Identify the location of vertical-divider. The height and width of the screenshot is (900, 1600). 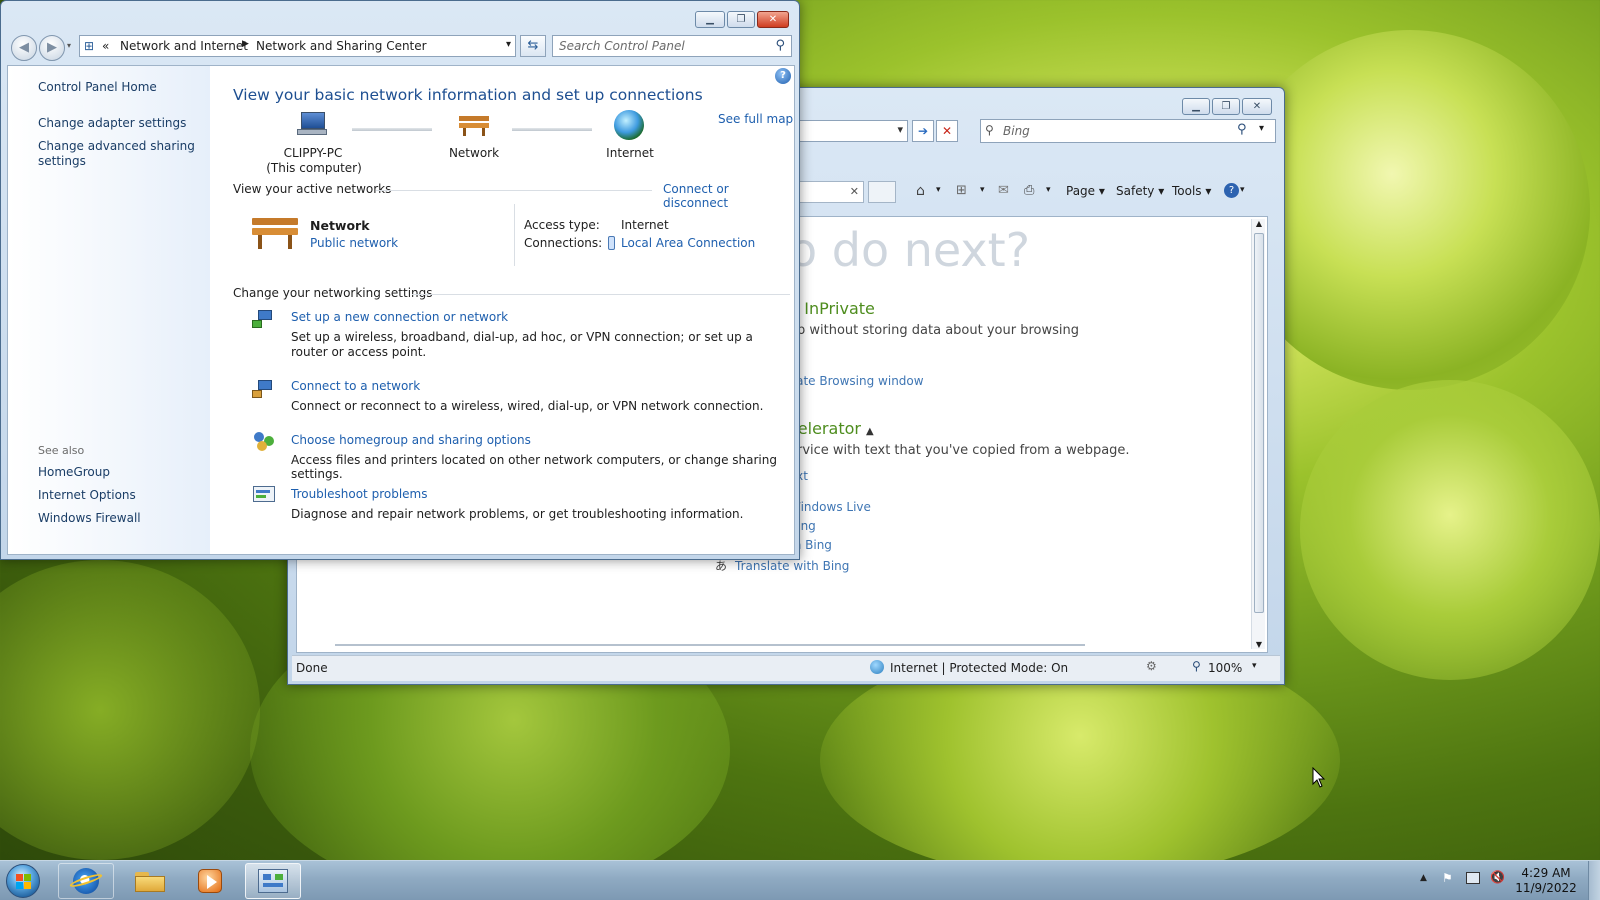
(514, 235).